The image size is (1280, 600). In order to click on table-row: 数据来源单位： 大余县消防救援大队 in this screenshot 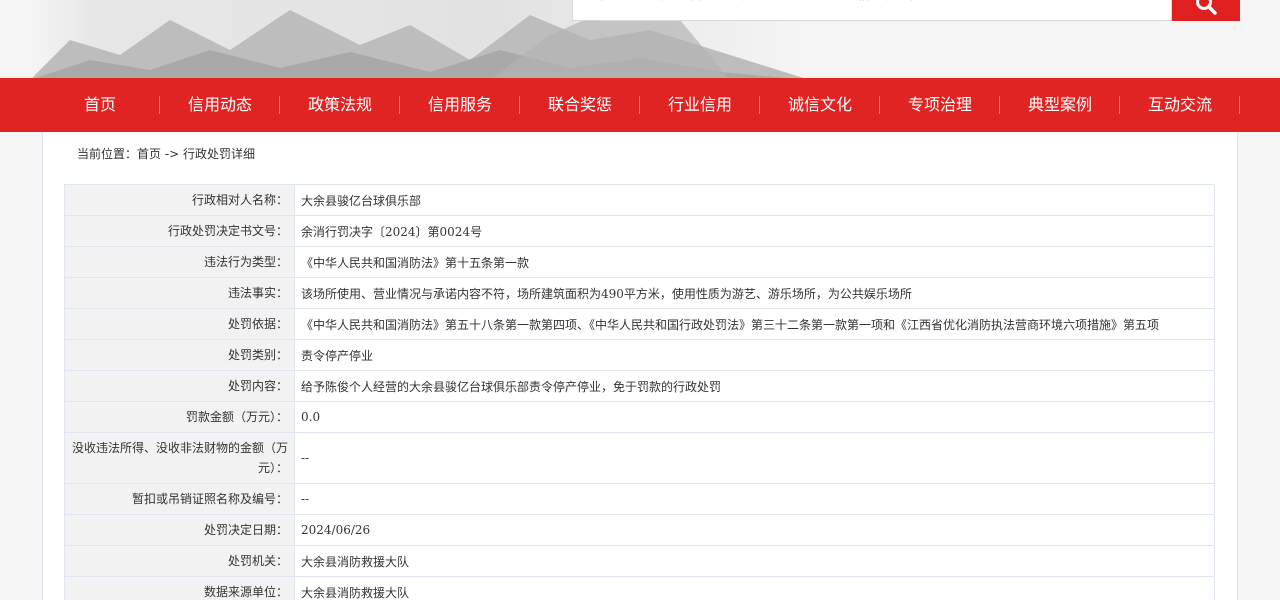, I will do `click(639, 588)`.